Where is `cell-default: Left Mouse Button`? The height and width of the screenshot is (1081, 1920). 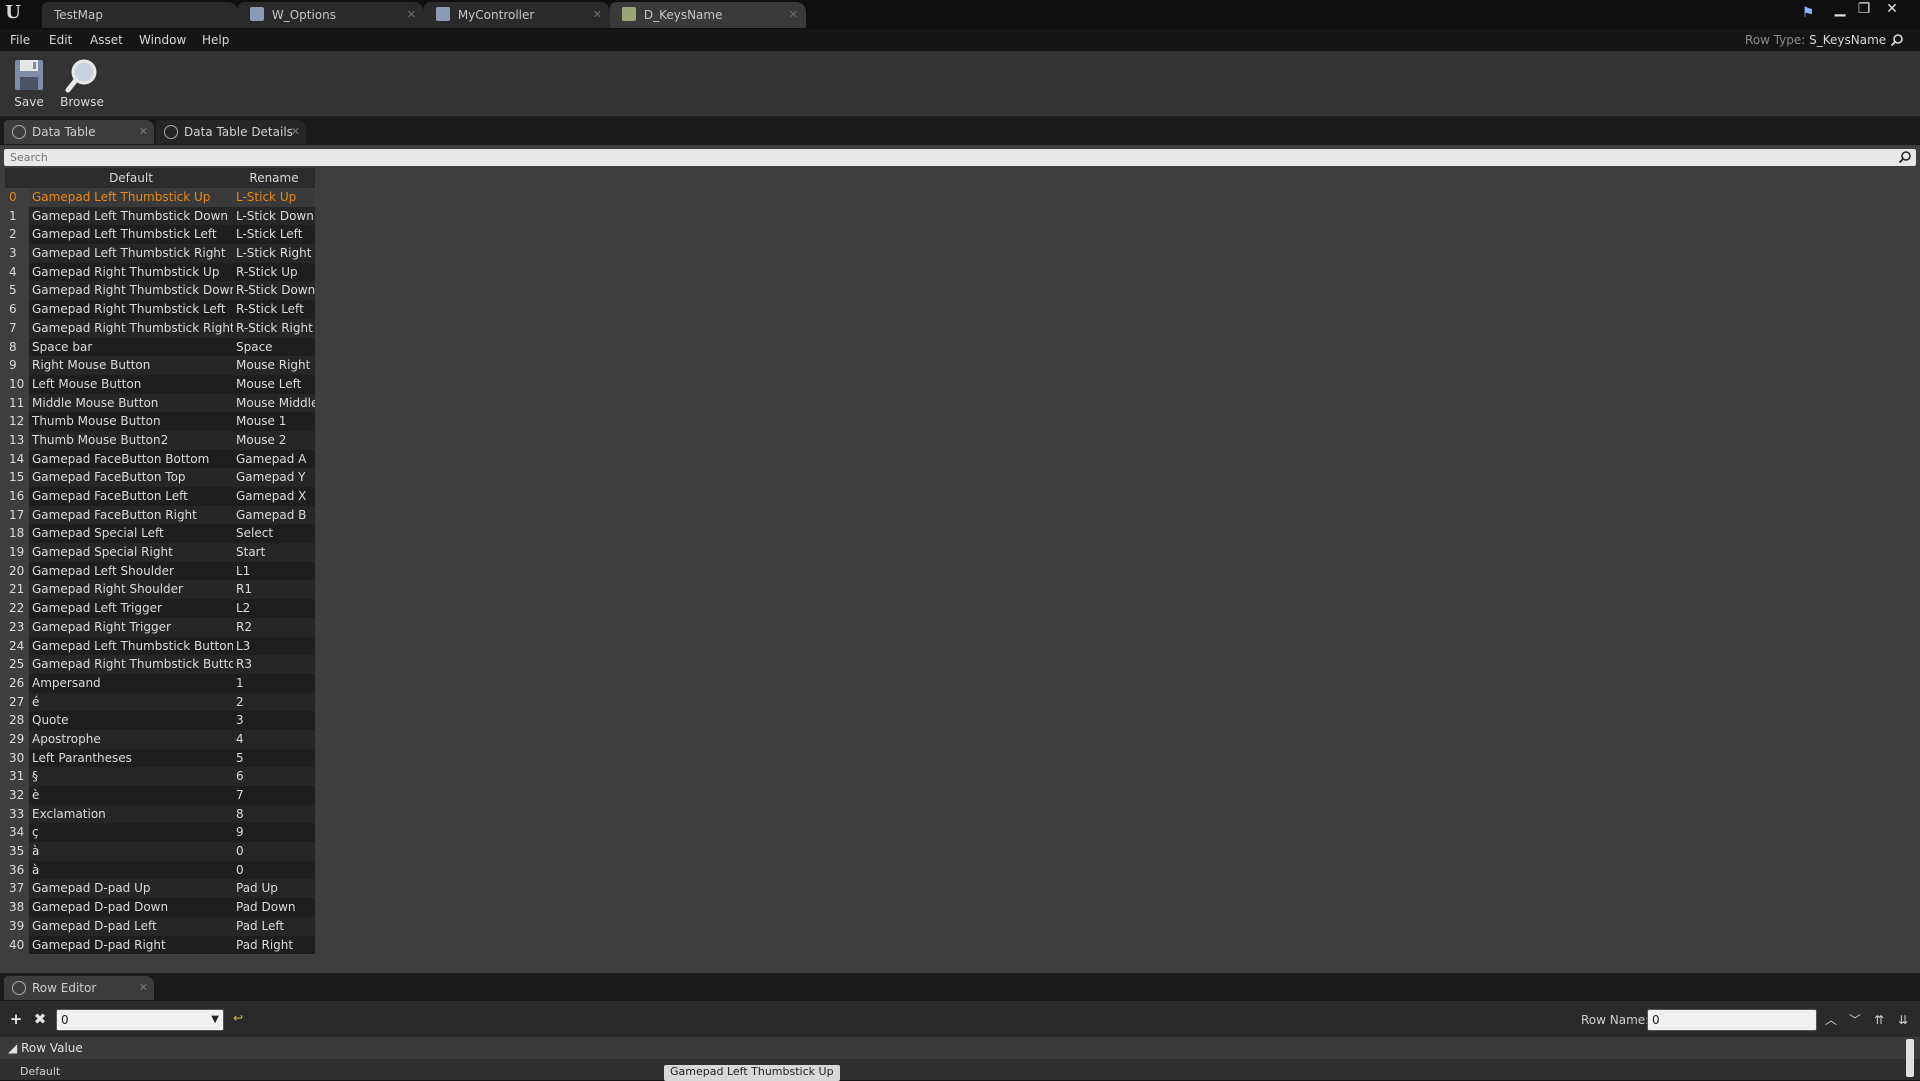
cell-default: Left Mouse Button is located at coordinates (131, 384).